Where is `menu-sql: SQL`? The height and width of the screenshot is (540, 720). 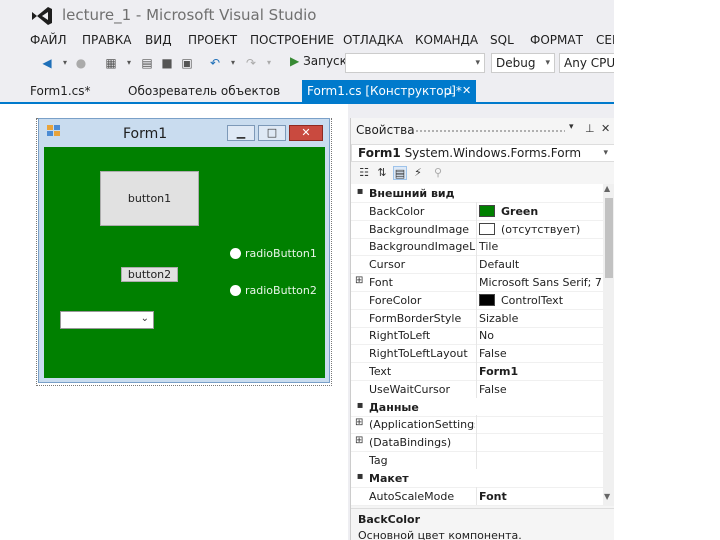 menu-sql: SQL is located at coordinates (502, 40).